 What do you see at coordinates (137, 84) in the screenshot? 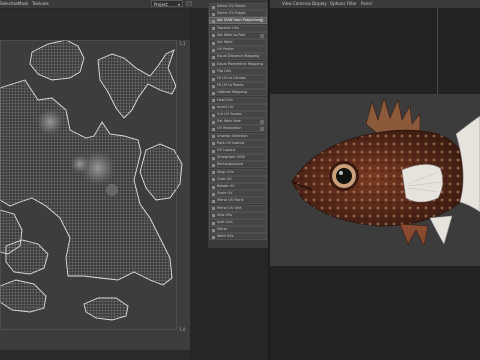
I see `uv-island-tail` at bounding box center [137, 84].